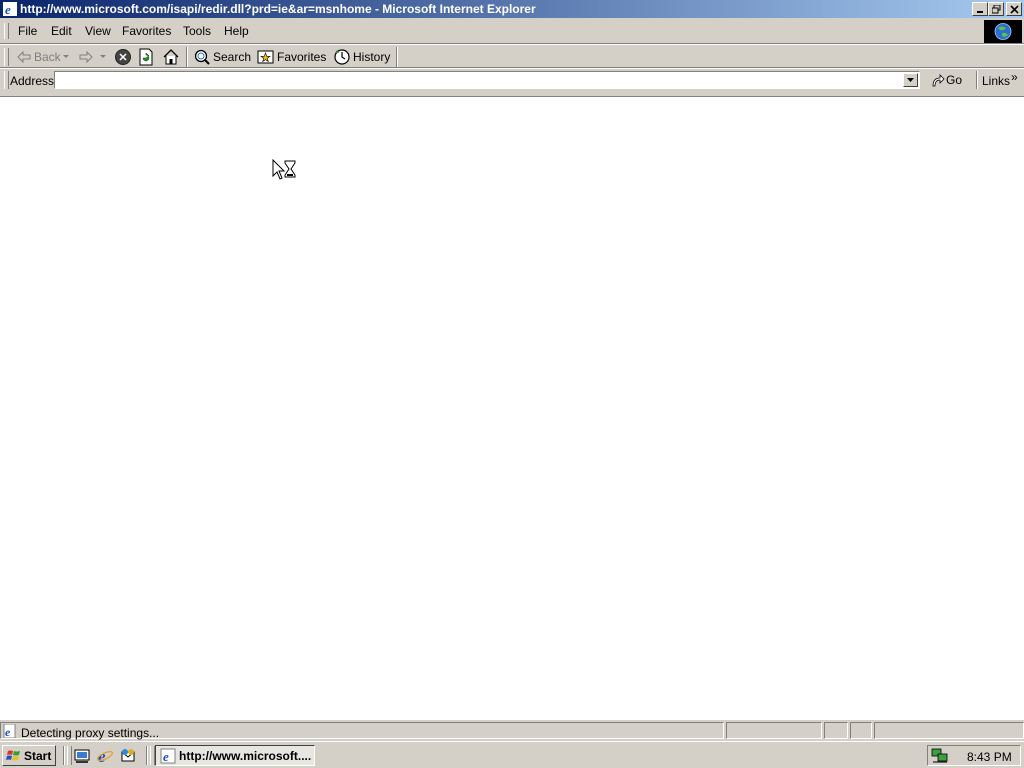 This screenshot has height=768, width=1024. What do you see at coordinates (69, 755) in the screenshot?
I see `quicklaunch-grip` at bounding box center [69, 755].